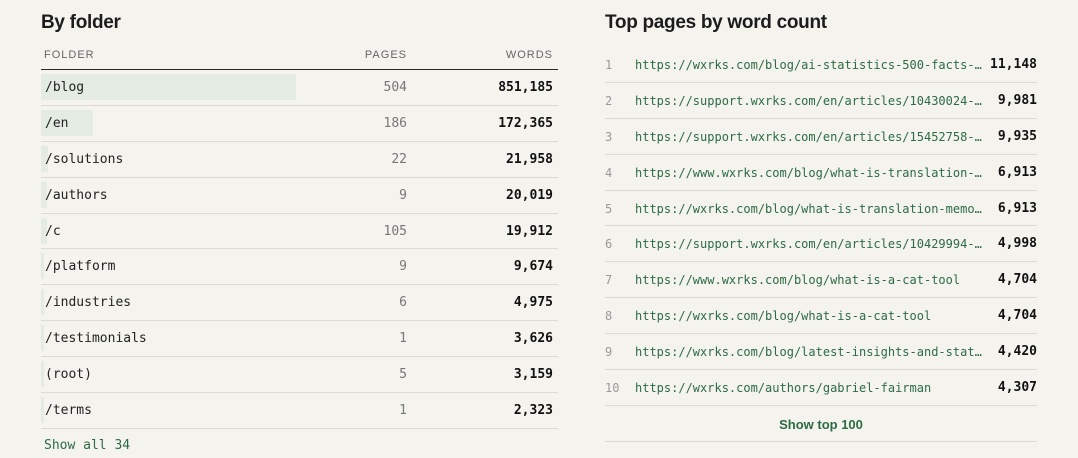 This screenshot has height=458, width=1078. What do you see at coordinates (299, 58) in the screenshot?
I see `folder-table-header: FOLDER PAGES WORDS` at bounding box center [299, 58].